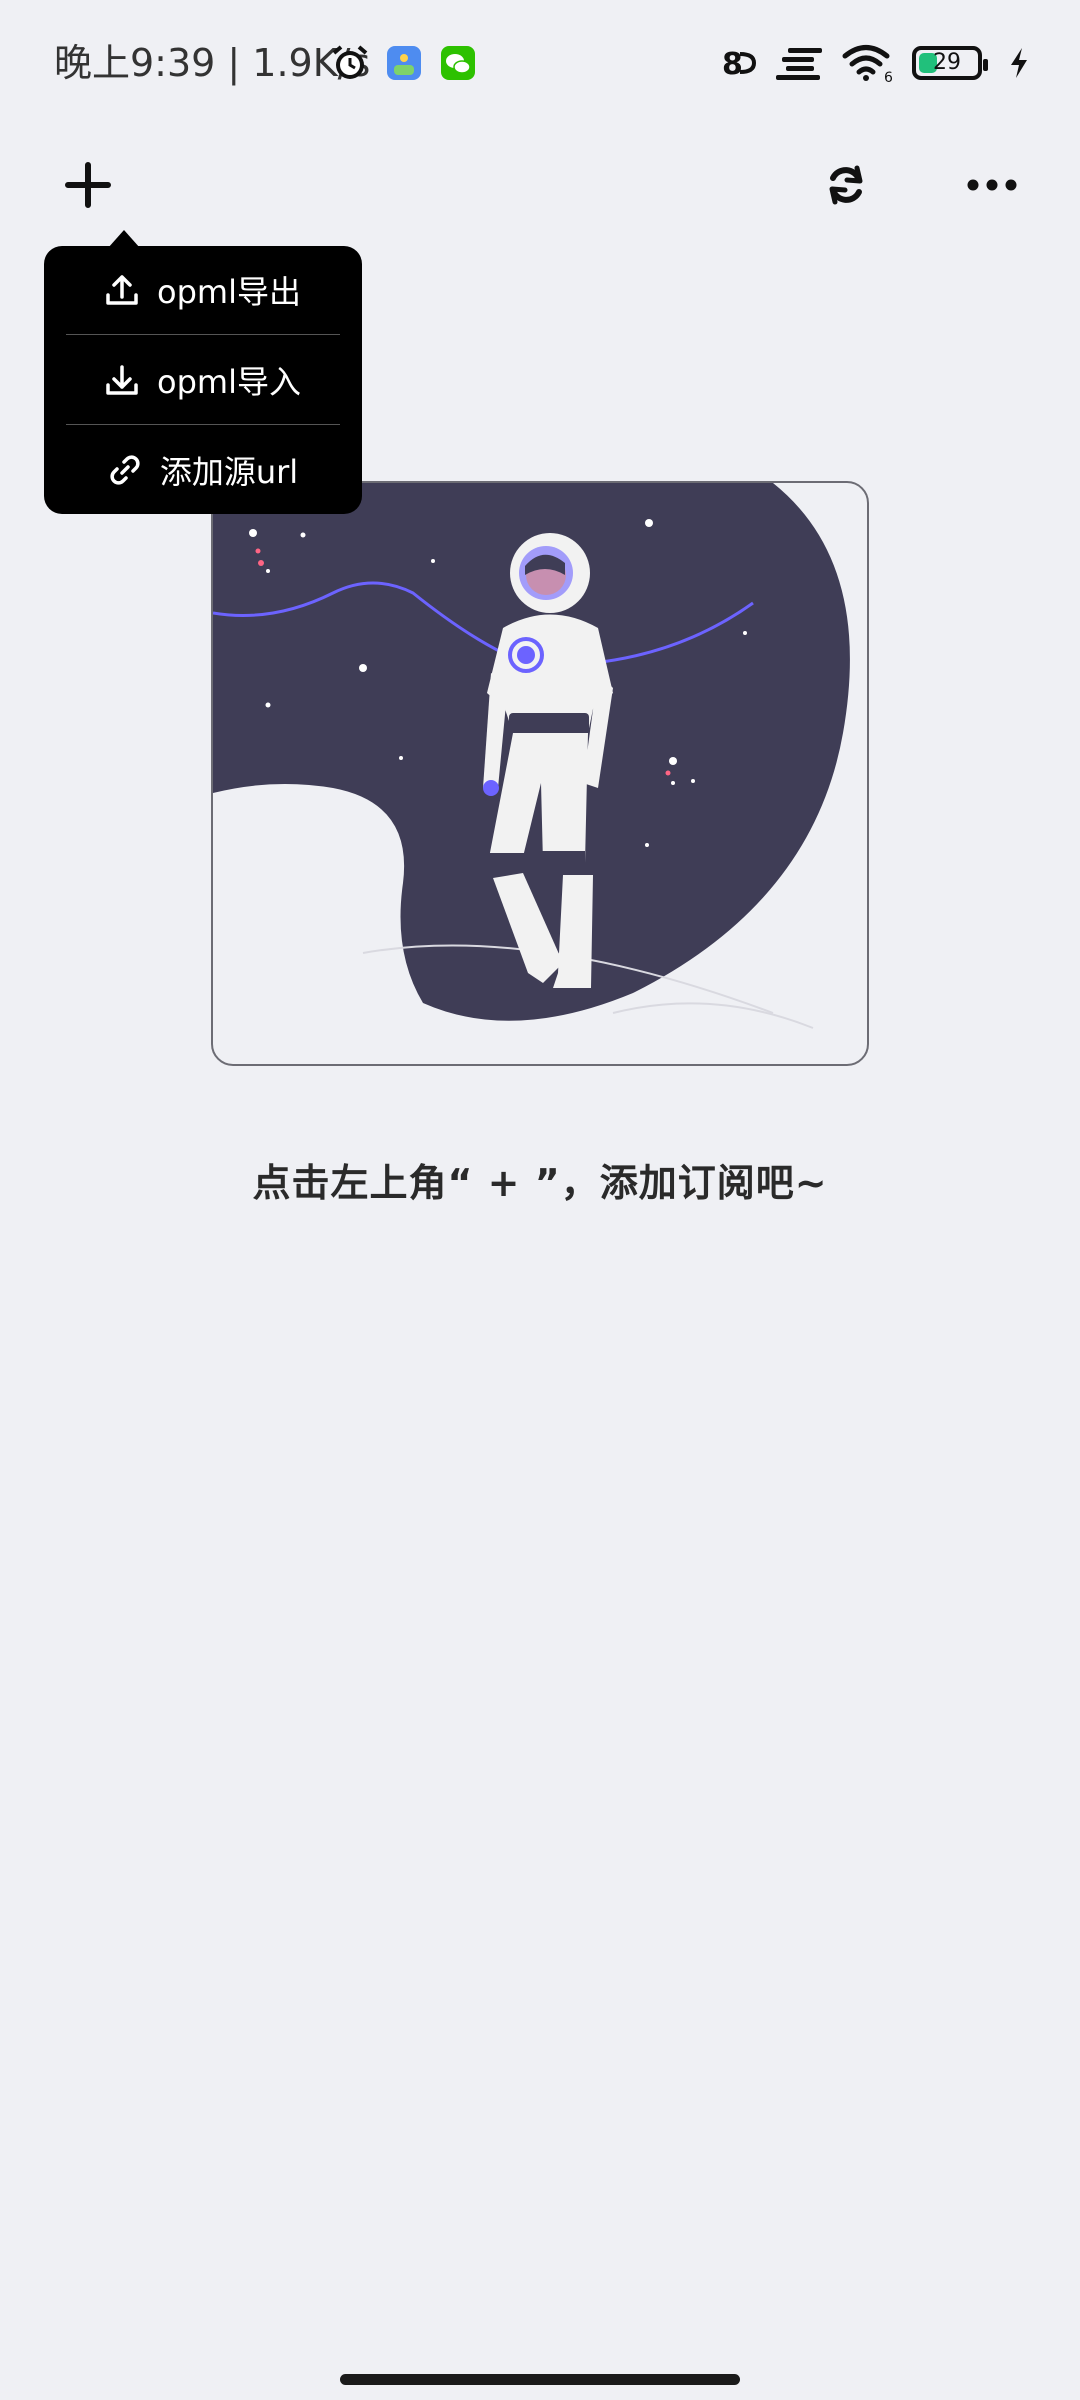 This screenshot has height=2400, width=1080. What do you see at coordinates (212, 63) in the screenshot?
I see `status-time: 晚上9:39 | 1.9K/s` at bounding box center [212, 63].